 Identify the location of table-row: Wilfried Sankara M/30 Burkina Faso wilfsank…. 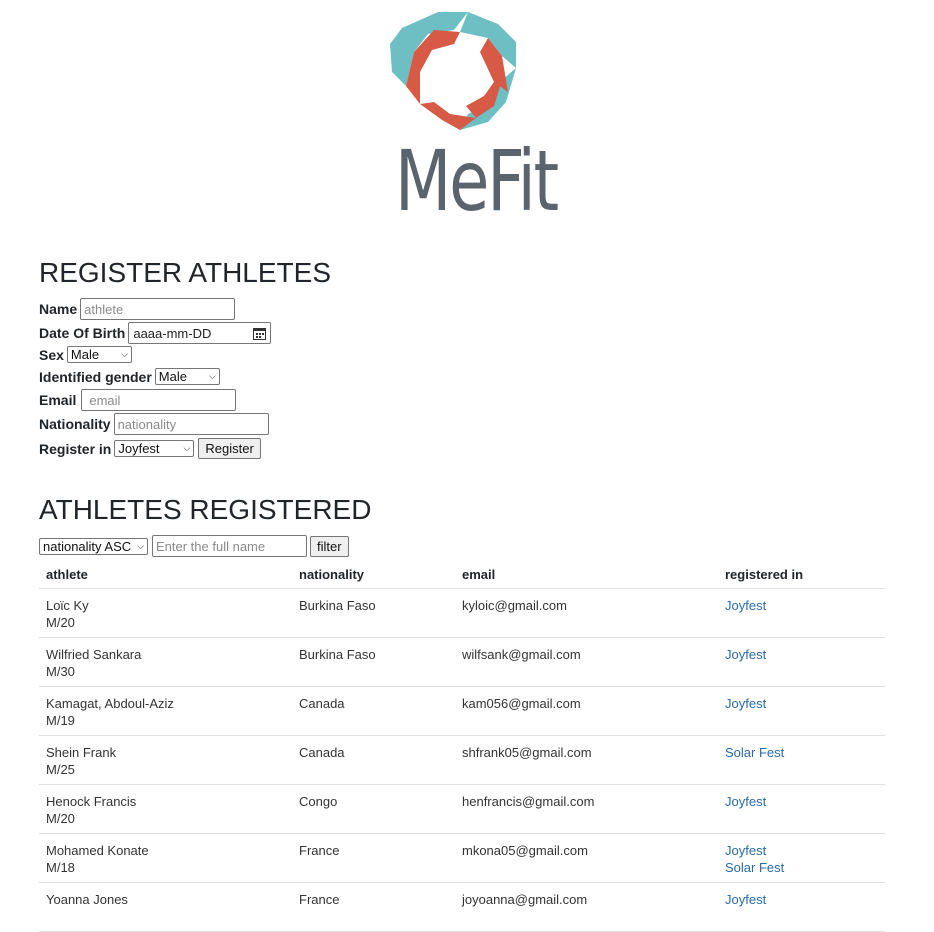
(462, 662).